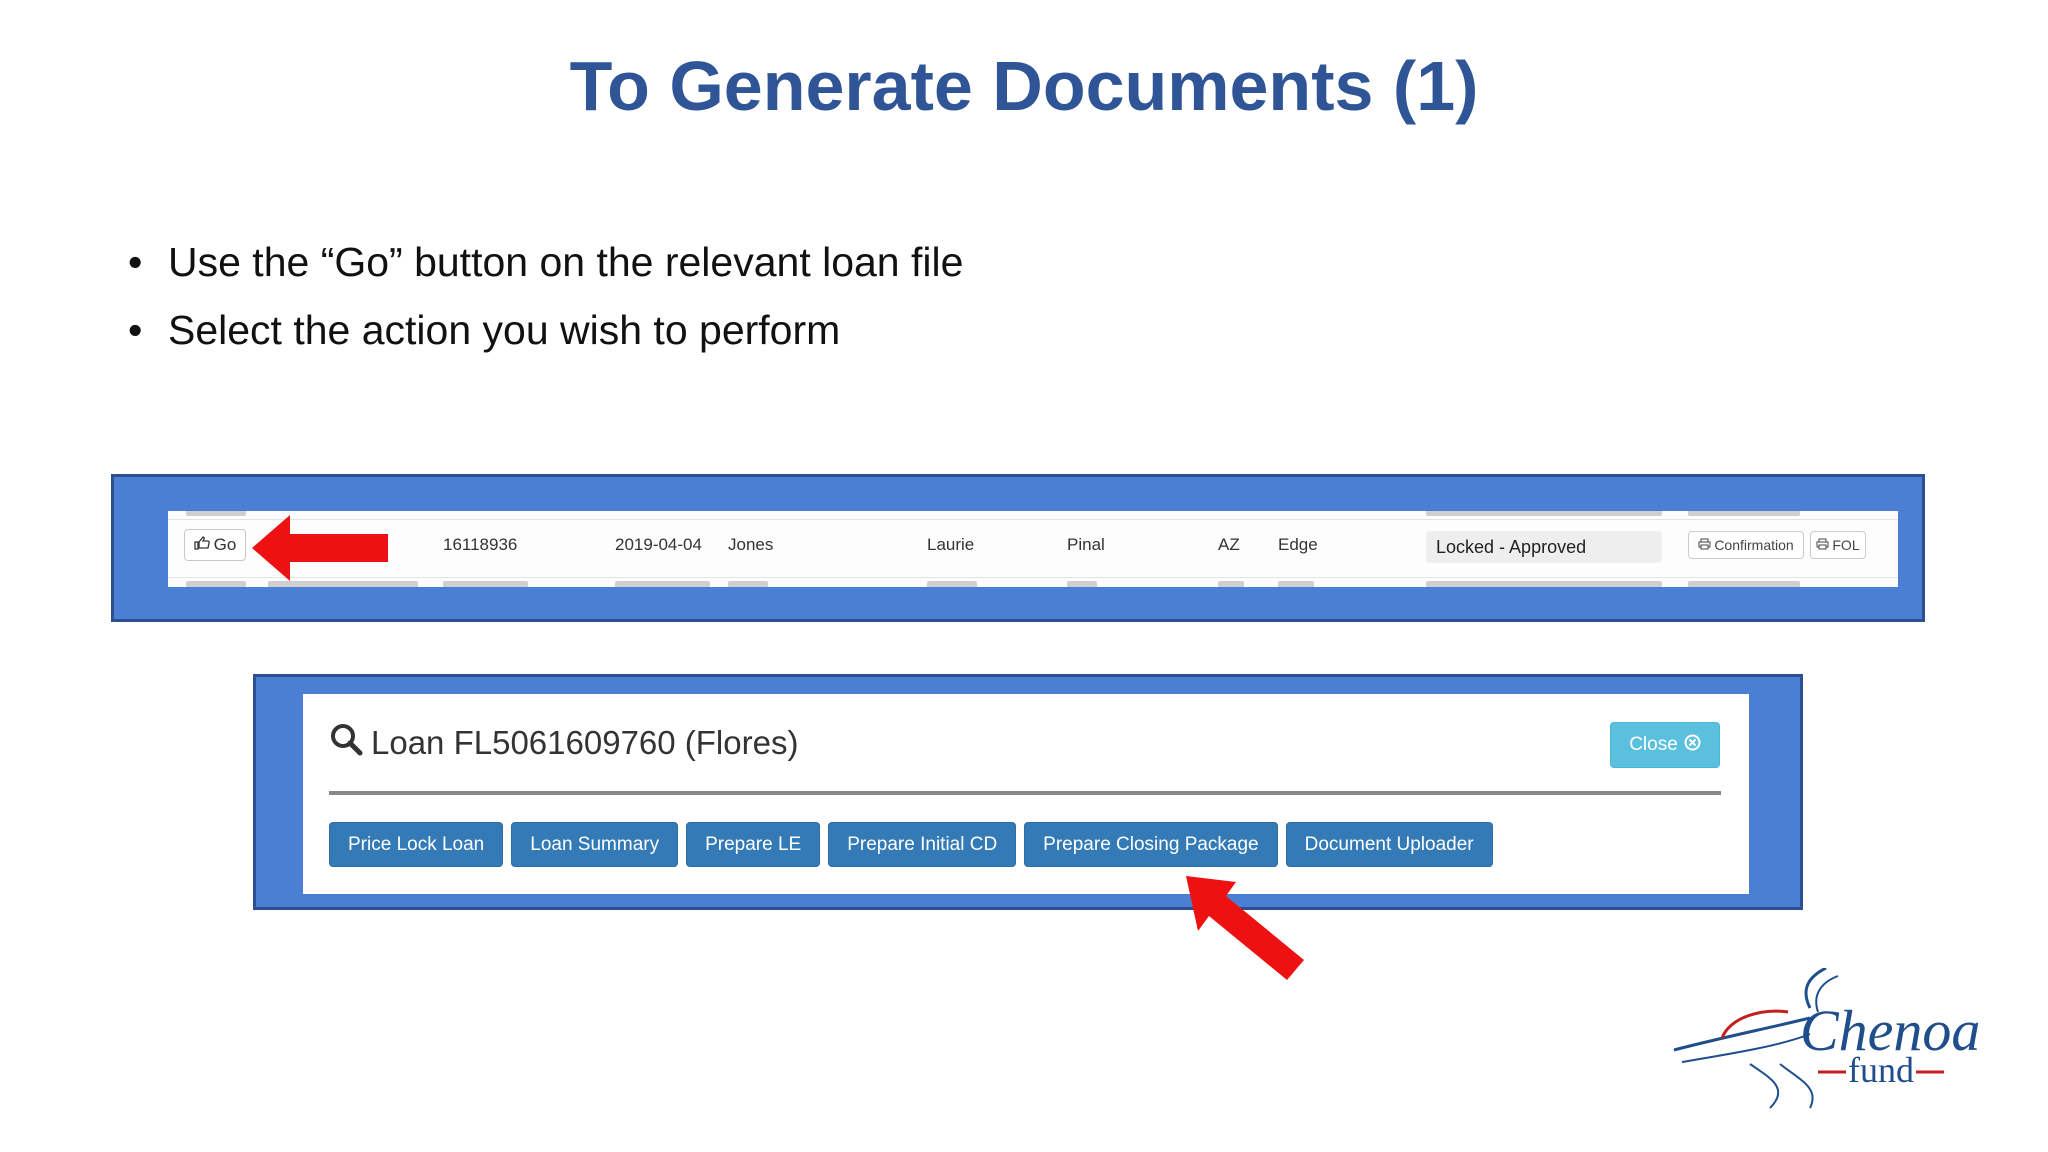  What do you see at coordinates (595, 844) in the screenshot?
I see `loan-summary-button: Loan Summary` at bounding box center [595, 844].